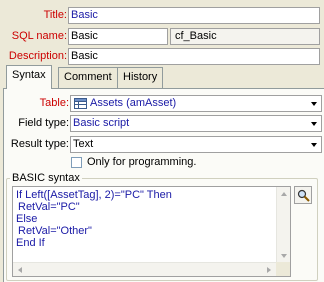 The width and height of the screenshot is (324, 282). Describe the element at coordinates (283, 225) in the screenshot. I see `vertical-scrollbar` at that location.